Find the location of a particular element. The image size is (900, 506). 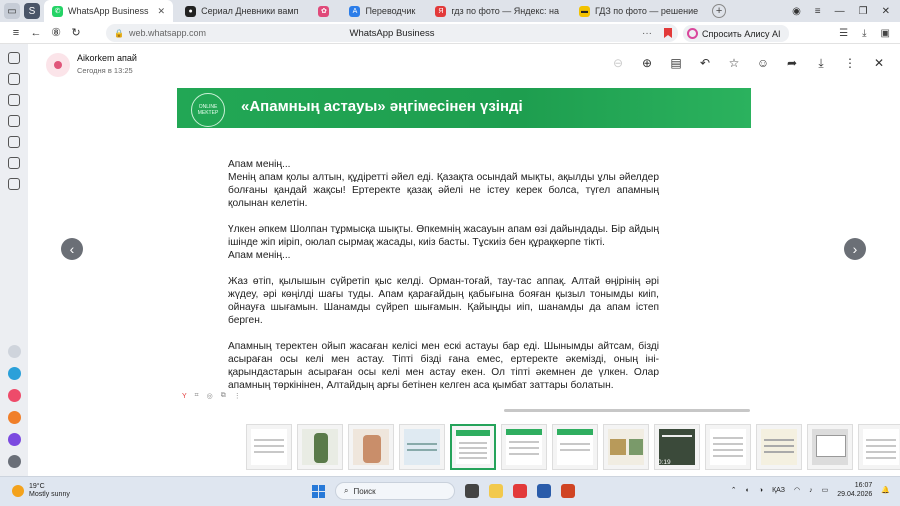

add-icon is located at coordinates (14, 351).